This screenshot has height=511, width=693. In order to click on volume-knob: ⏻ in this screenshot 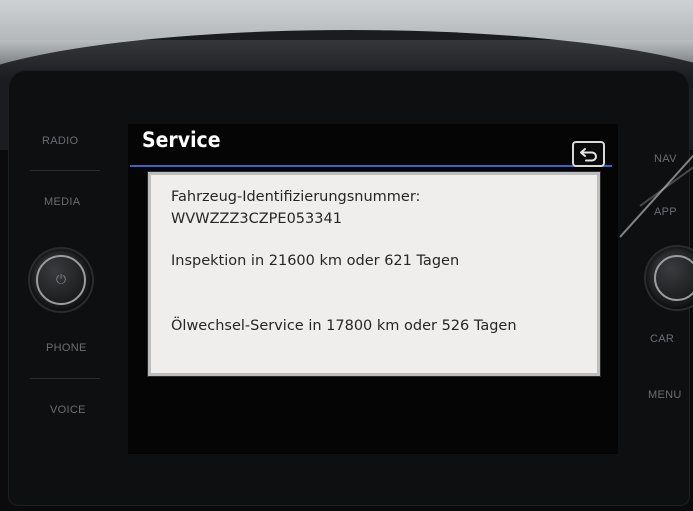, I will do `click(61, 280)`.